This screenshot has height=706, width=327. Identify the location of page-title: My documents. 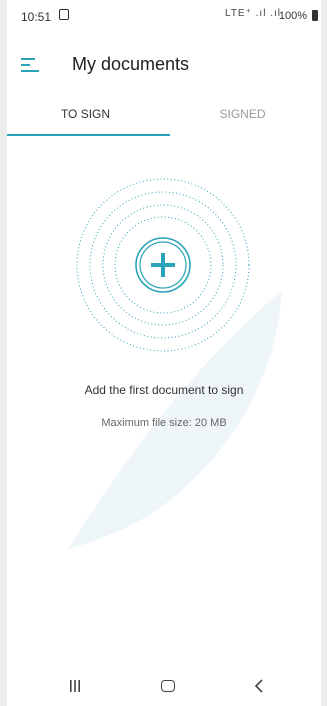
(131, 64).